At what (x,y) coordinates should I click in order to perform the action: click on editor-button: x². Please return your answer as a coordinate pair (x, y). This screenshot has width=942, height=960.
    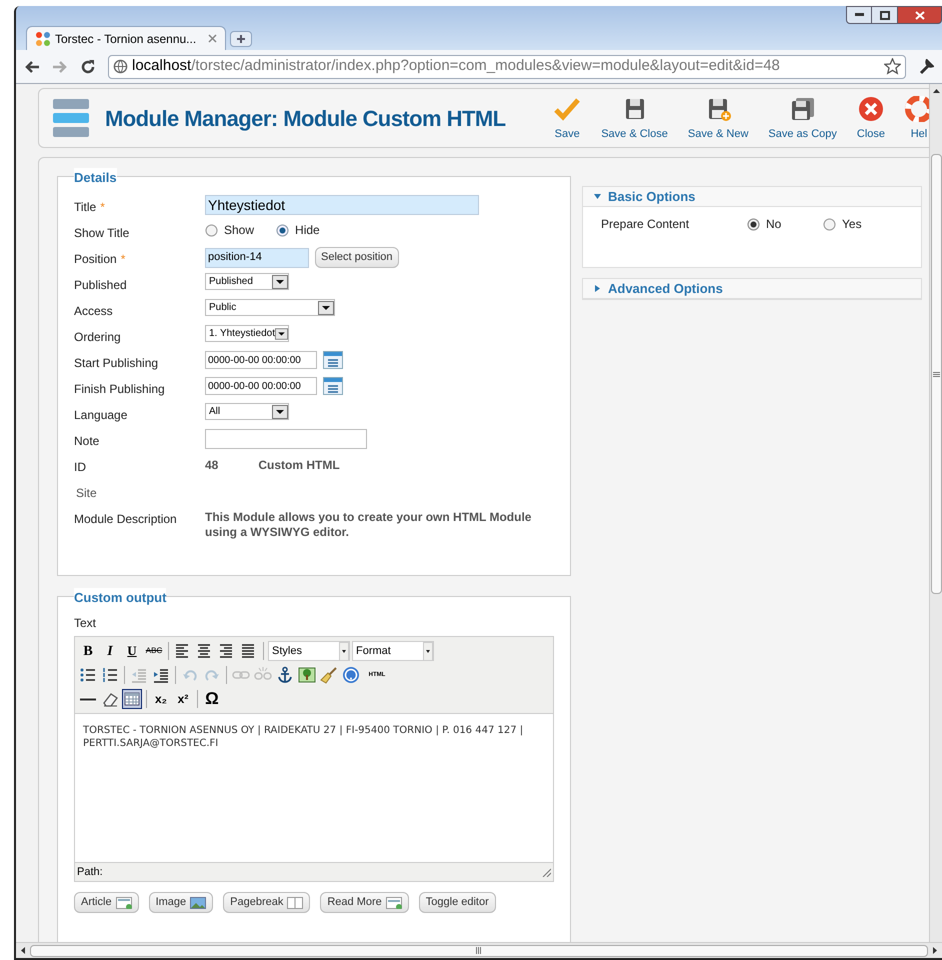
    Looking at the image, I should click on (183, 699).